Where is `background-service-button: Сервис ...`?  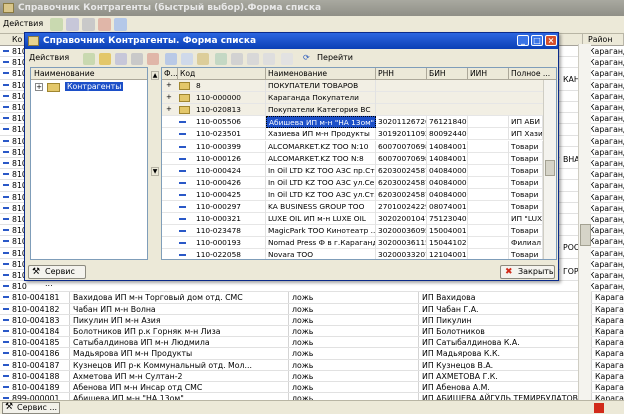
background-service-button: Сервис ... is located at coordinates (31, 408).